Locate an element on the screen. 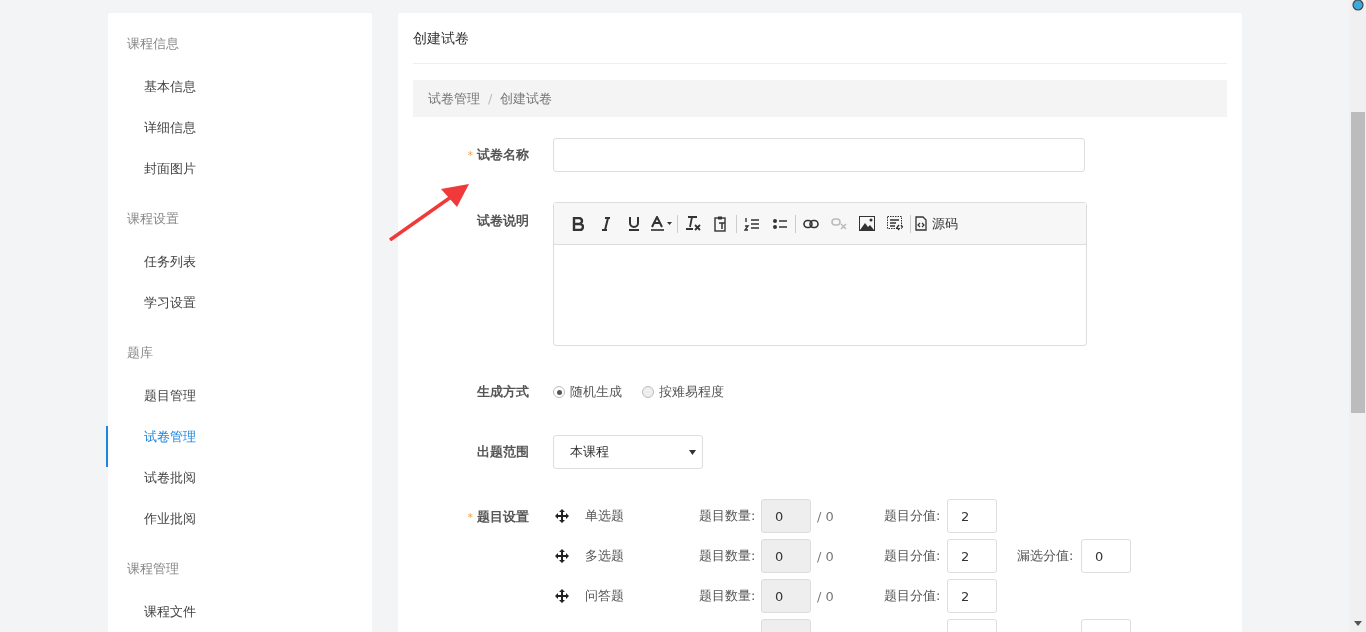  field-label: 生成方式 is located at coordinates (503, 392).